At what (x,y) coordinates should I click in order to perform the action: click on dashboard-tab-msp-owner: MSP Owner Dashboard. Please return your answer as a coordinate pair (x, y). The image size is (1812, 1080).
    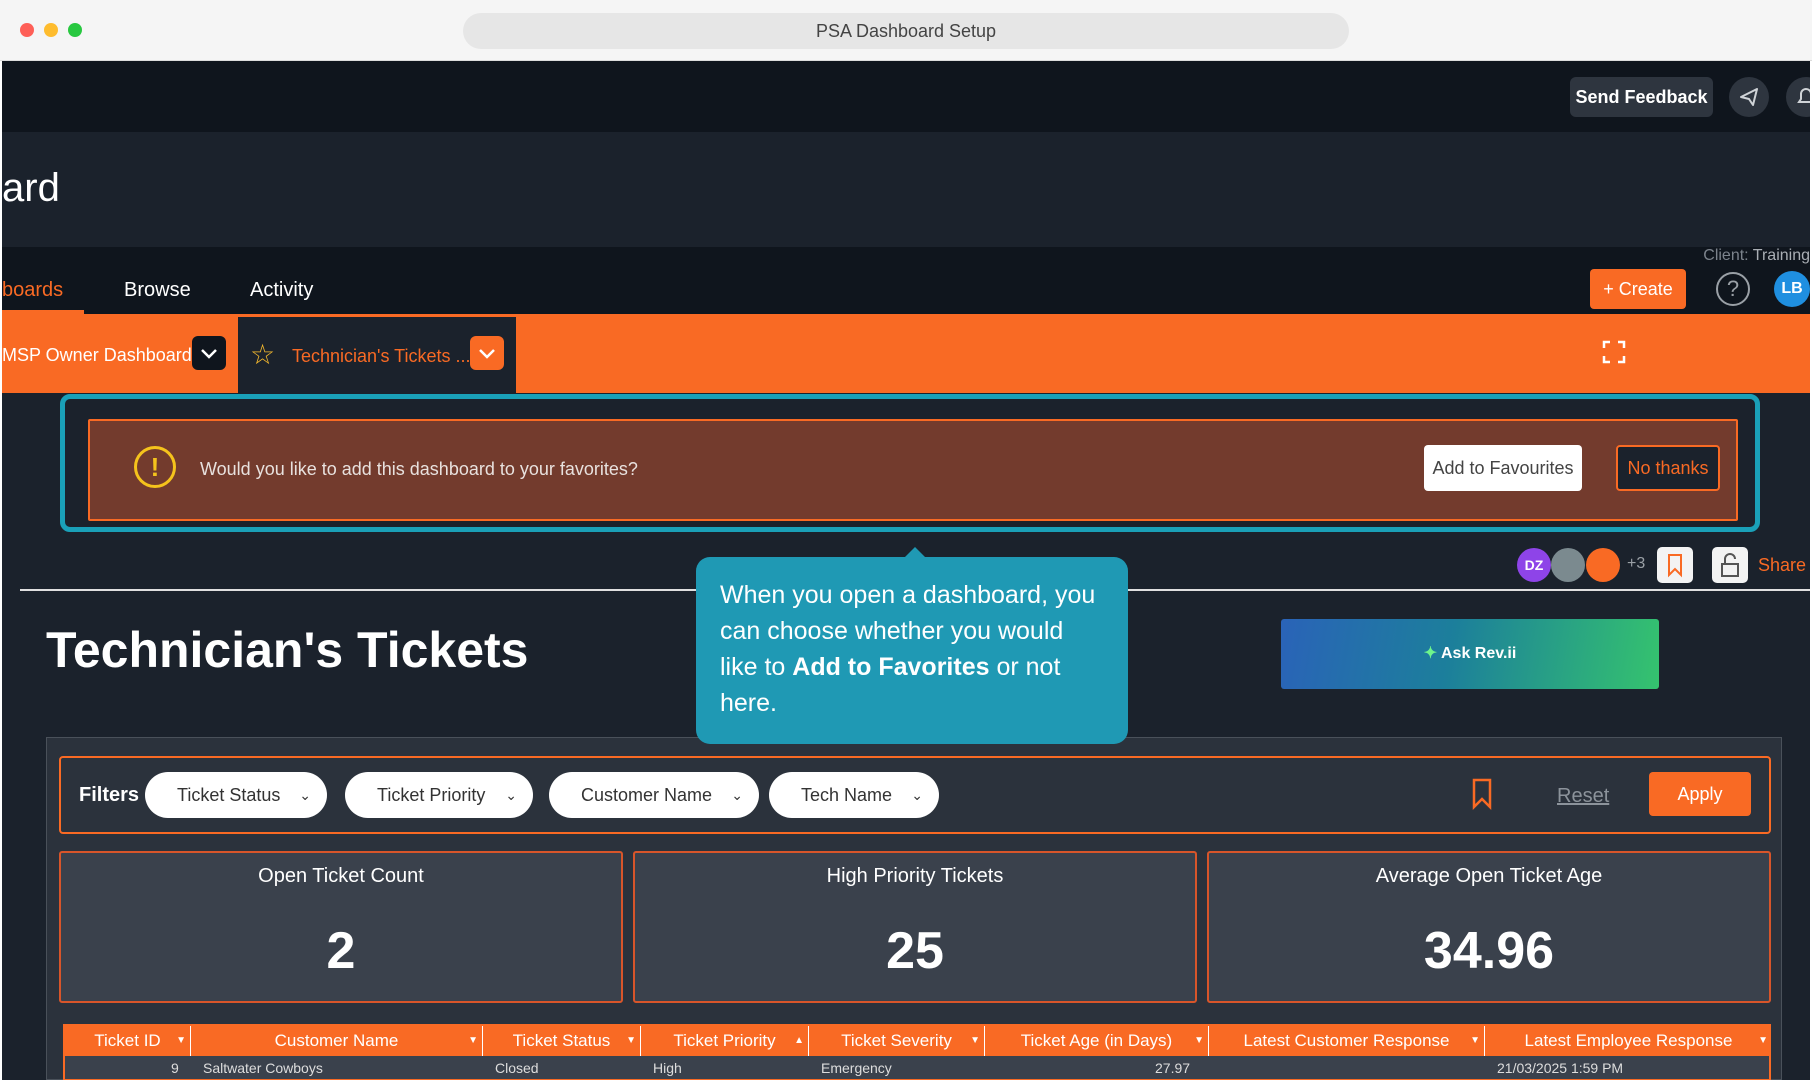
    Looking at the image, I should click on (97, 355).